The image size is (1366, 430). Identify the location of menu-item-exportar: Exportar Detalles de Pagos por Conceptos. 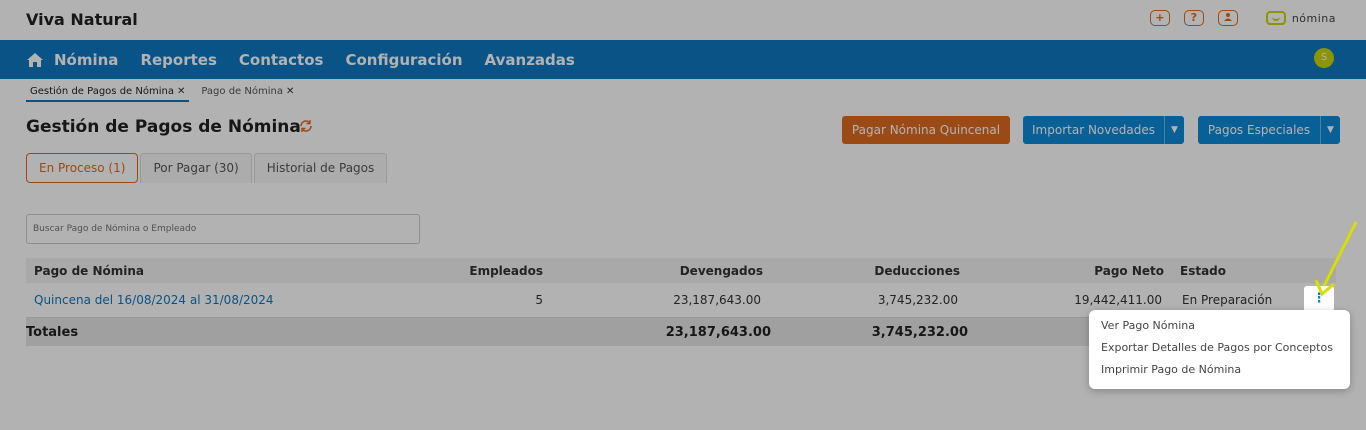
(1219, 351).